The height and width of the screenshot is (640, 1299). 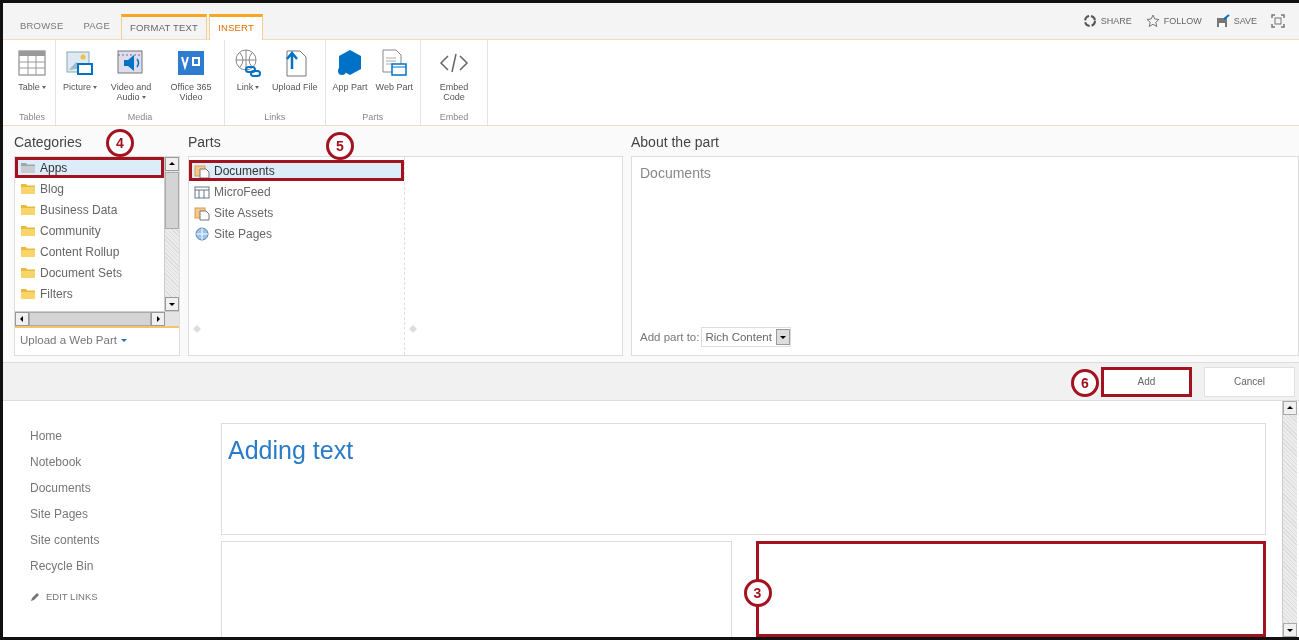 I want to click on list-item: Apps, so click(x=89, y=167).